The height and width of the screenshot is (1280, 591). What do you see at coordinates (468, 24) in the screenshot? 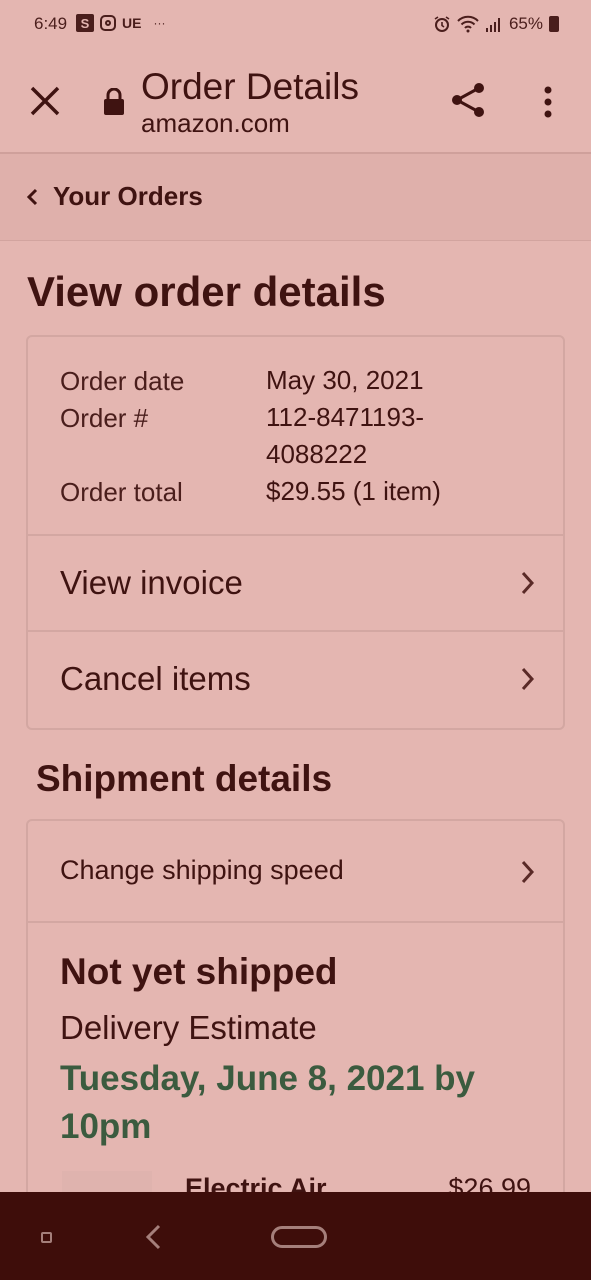
I see `wifi-icon` at bounding box center [468, 24].